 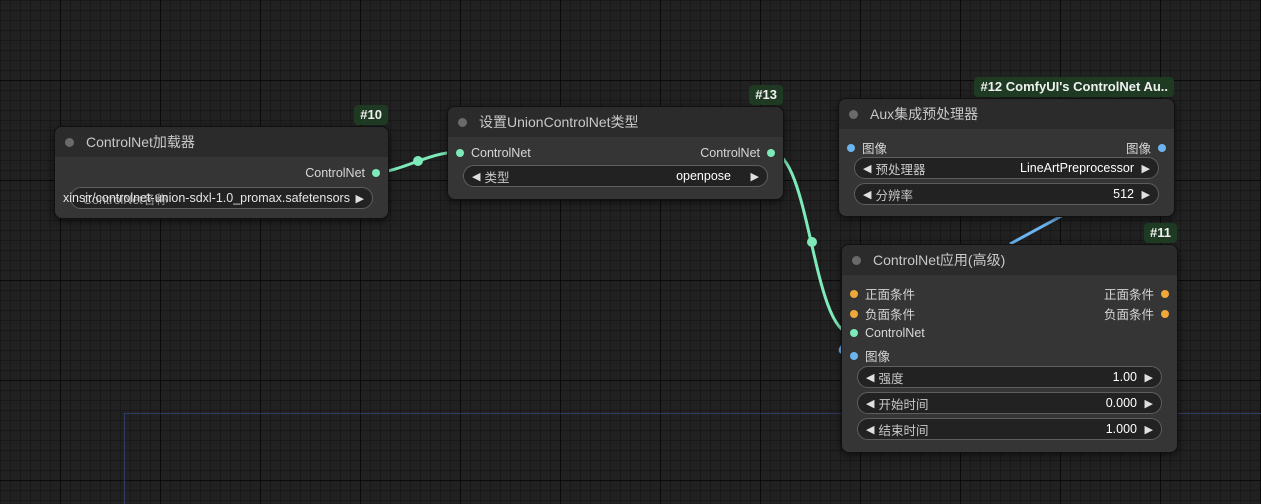 What do you see at coordinates (1123, 194) in the screenshot?
I see `widget-value: 512` at bounding box center [1123, 194].